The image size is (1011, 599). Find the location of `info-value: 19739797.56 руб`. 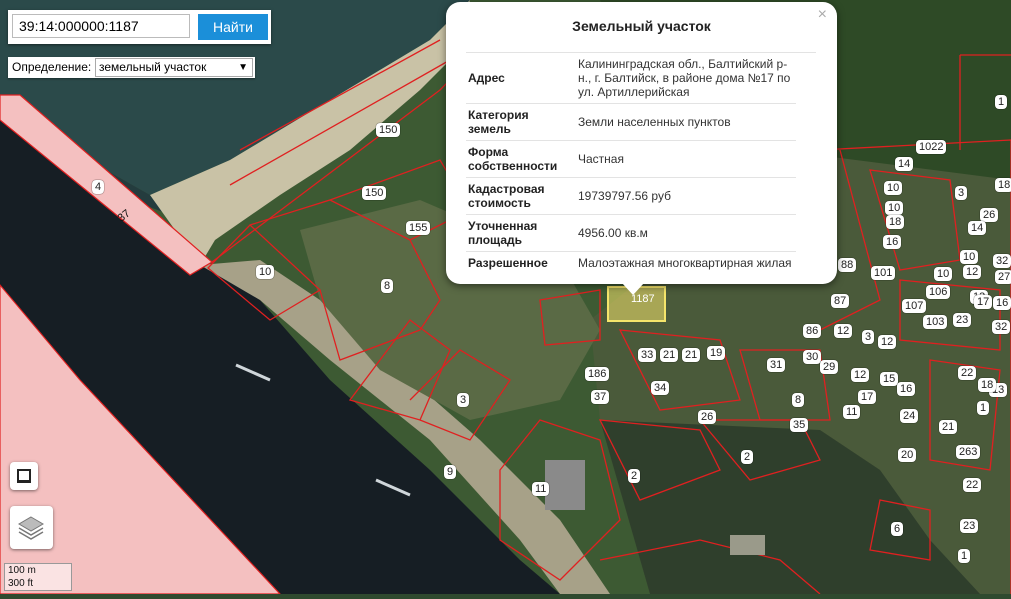

info-value: 19739797.56 руб is located at coordinates (684, 196).